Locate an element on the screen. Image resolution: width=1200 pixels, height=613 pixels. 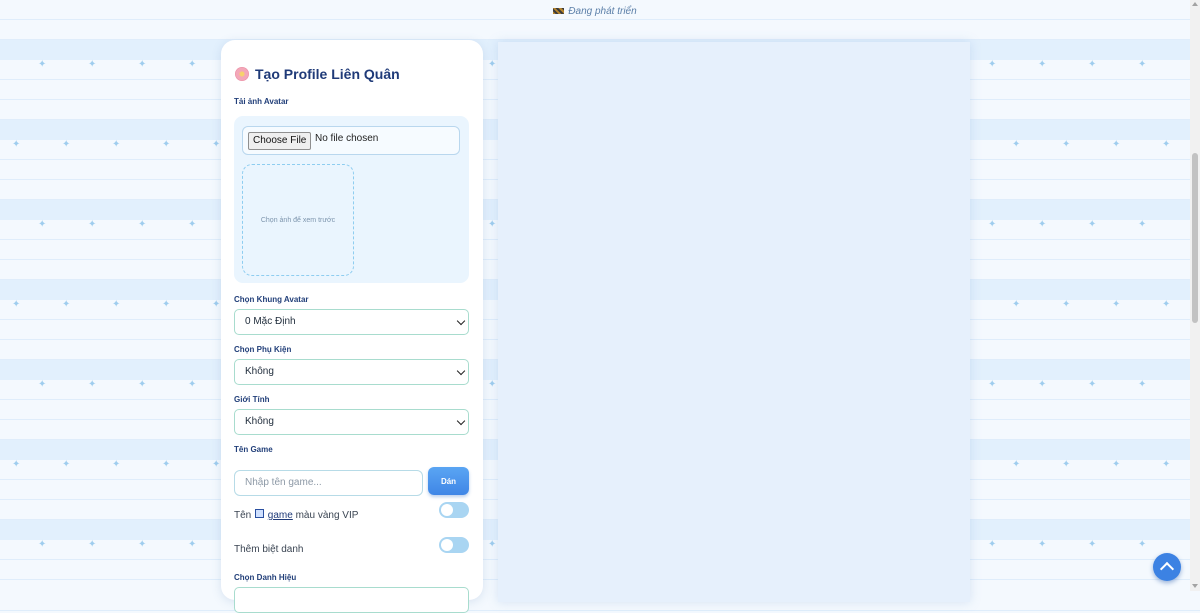
gender-select-value: Không is located at coordinates (259, 421).